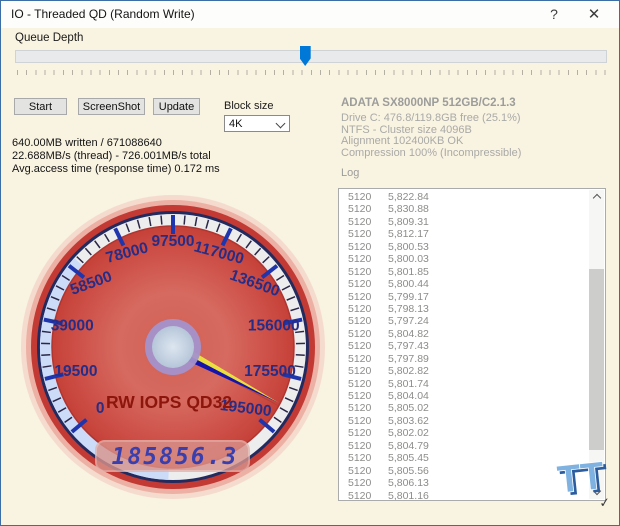  I want to click on block-size-value: 4K, so click(236, 124).